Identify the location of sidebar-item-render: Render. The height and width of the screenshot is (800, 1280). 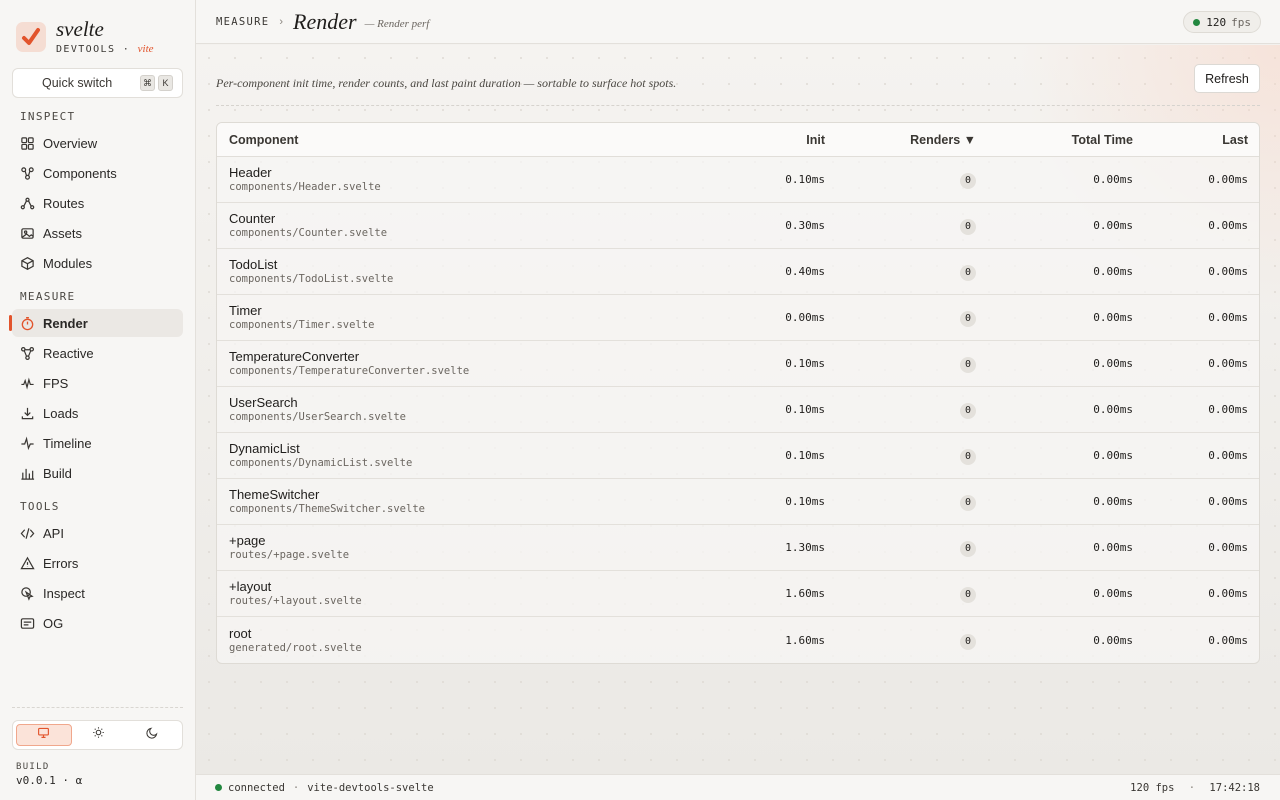
(97, 323).